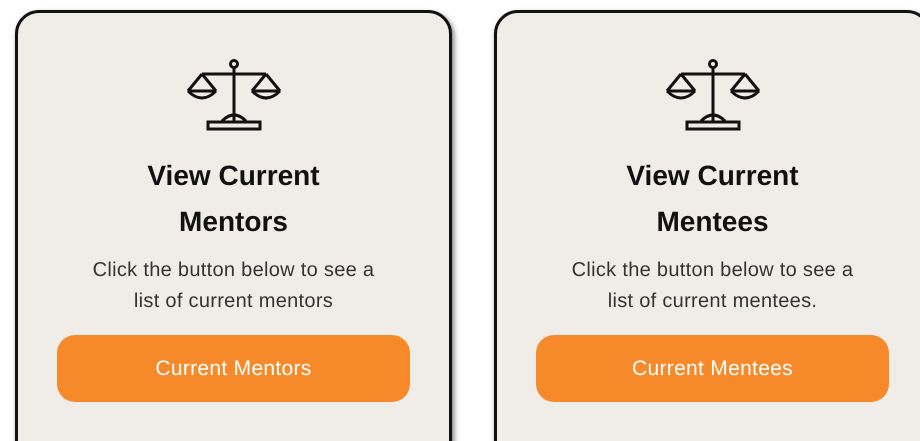  I want to click on card-description: Click the button below to see a list of current mentors, so click(234, 286).